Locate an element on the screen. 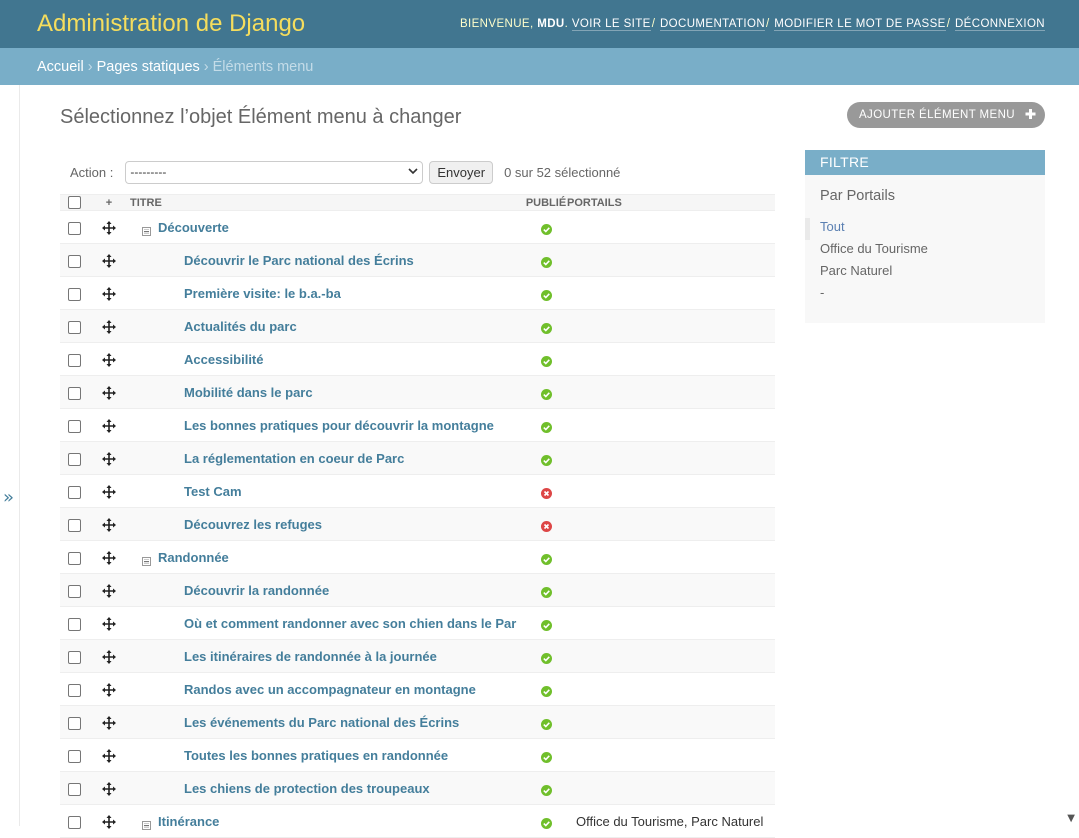 This screenshot has height=838, width=1079. title-cell: Accessibilité is located at coordinates (327, 359).